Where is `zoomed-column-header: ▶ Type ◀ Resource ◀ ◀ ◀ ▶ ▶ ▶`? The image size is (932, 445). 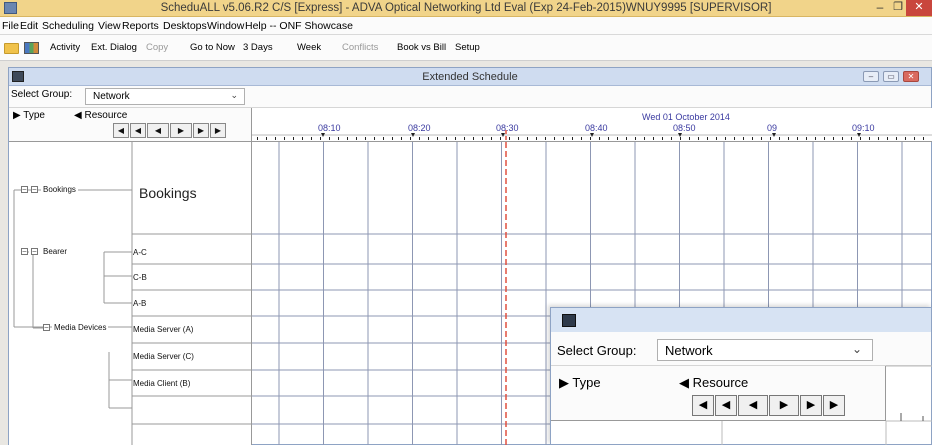
zoomed-column-header: ▶ Type ◀ Resource ◀ ◀ ◀ ▶ ▶ ▶ is located at coordinates (718, 393).